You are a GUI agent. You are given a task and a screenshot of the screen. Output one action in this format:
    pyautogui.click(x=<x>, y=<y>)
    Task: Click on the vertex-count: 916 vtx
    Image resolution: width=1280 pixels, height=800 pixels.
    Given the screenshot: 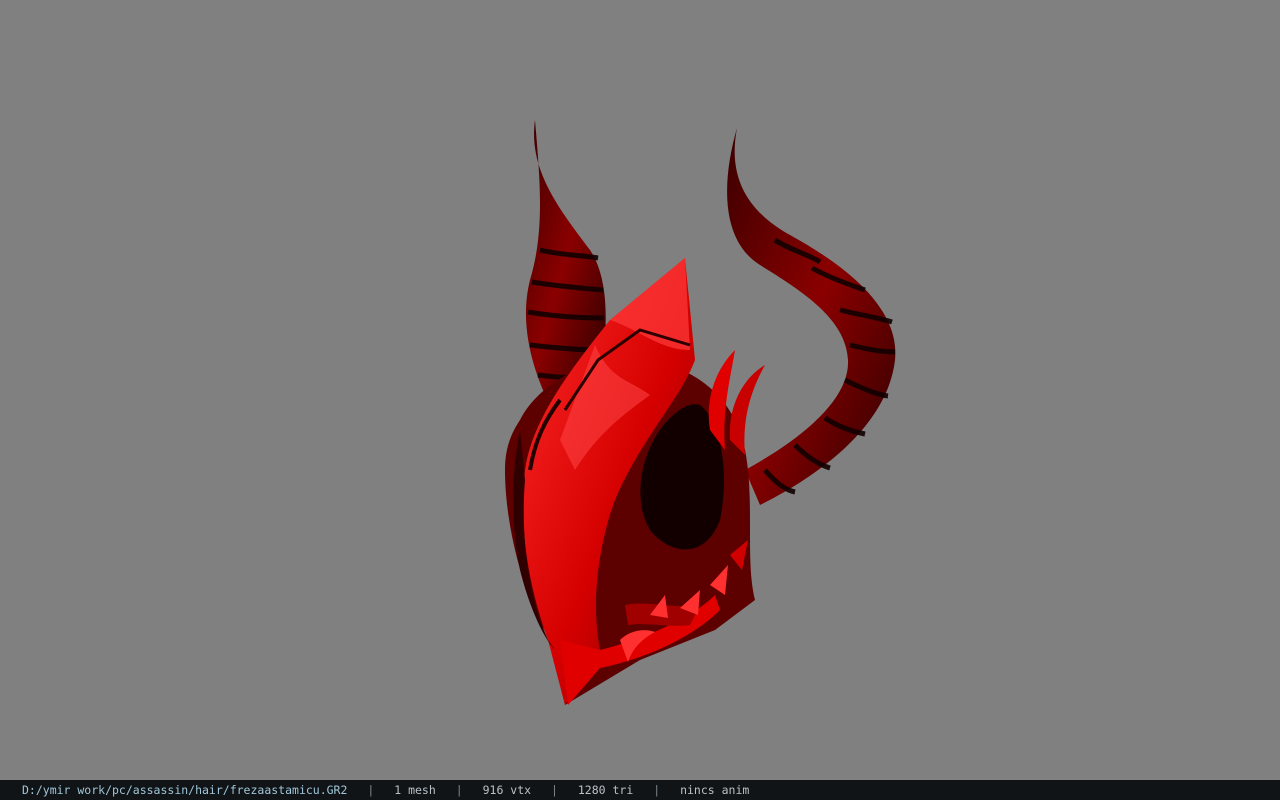 What is the action you would take?
    pyautogui.click(x=507, y=790)
    